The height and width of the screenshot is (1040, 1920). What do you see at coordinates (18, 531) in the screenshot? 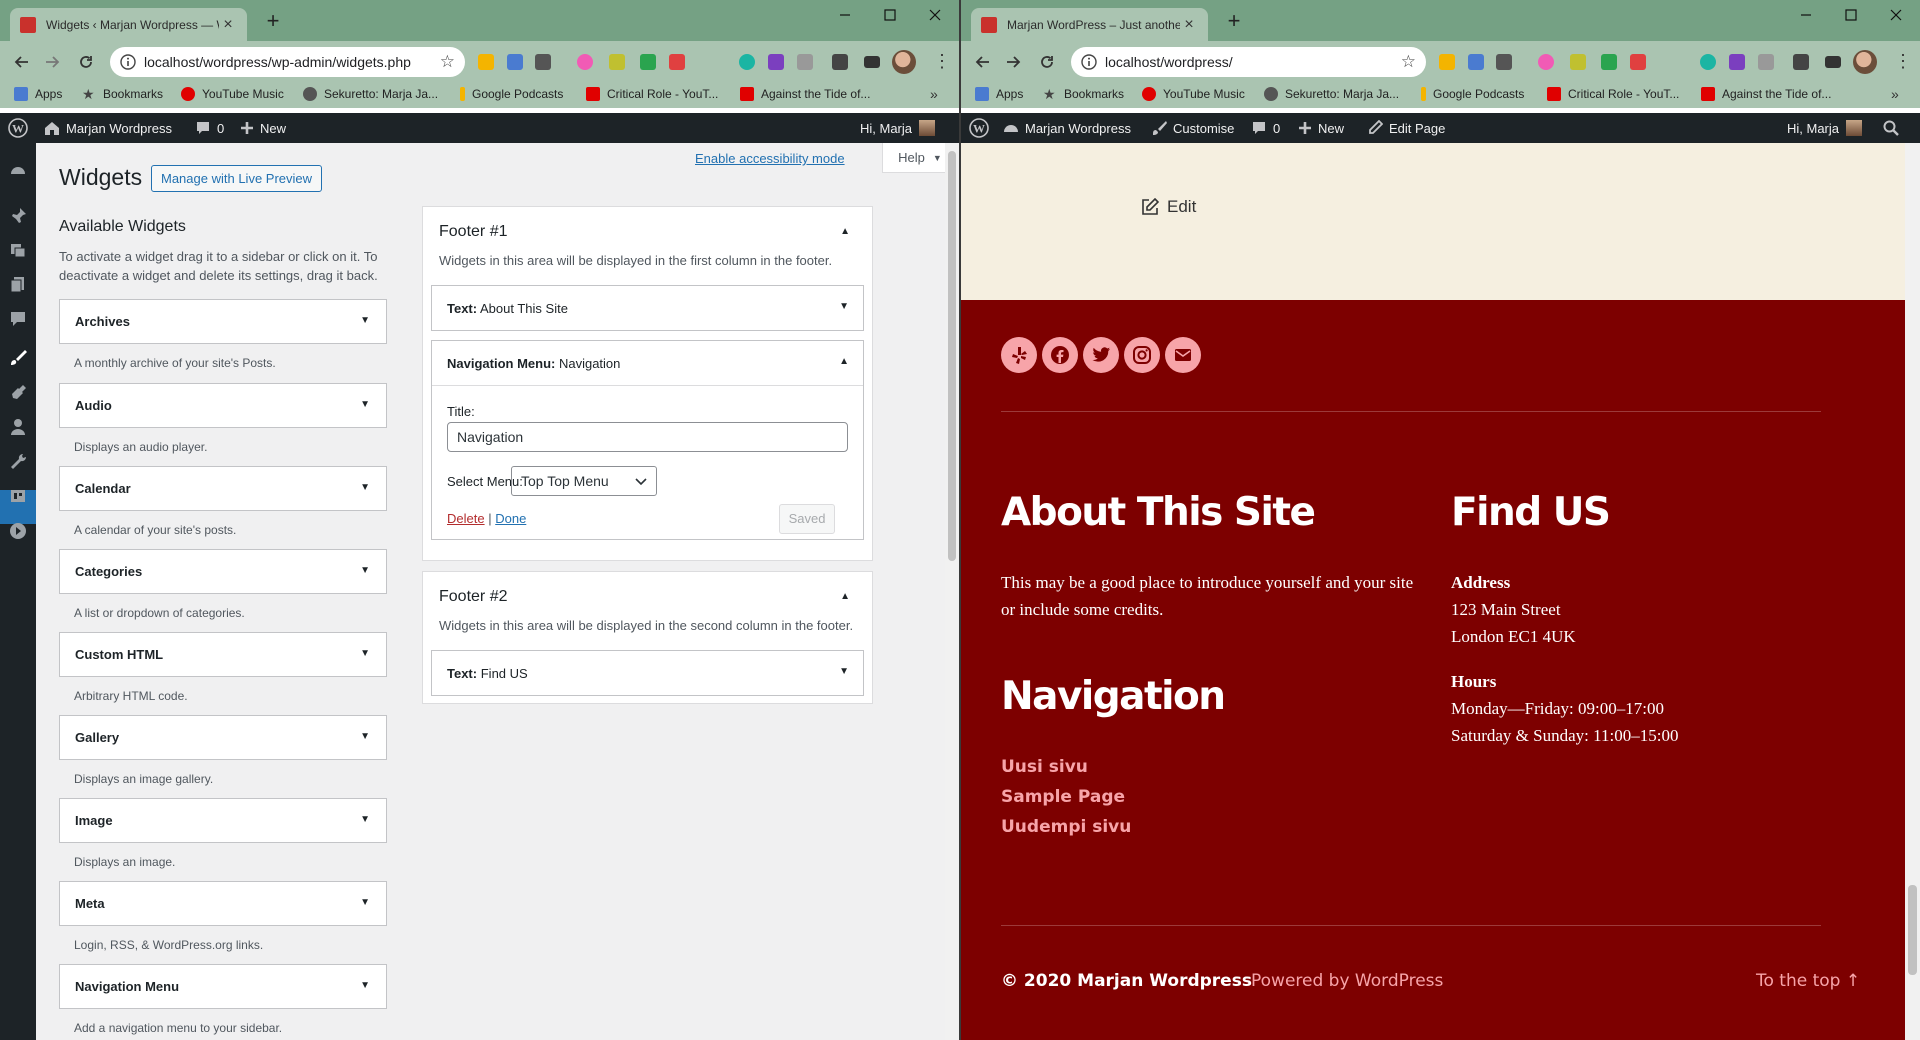
I see `collapse-menu-icon` at bounding box center [18, 531].